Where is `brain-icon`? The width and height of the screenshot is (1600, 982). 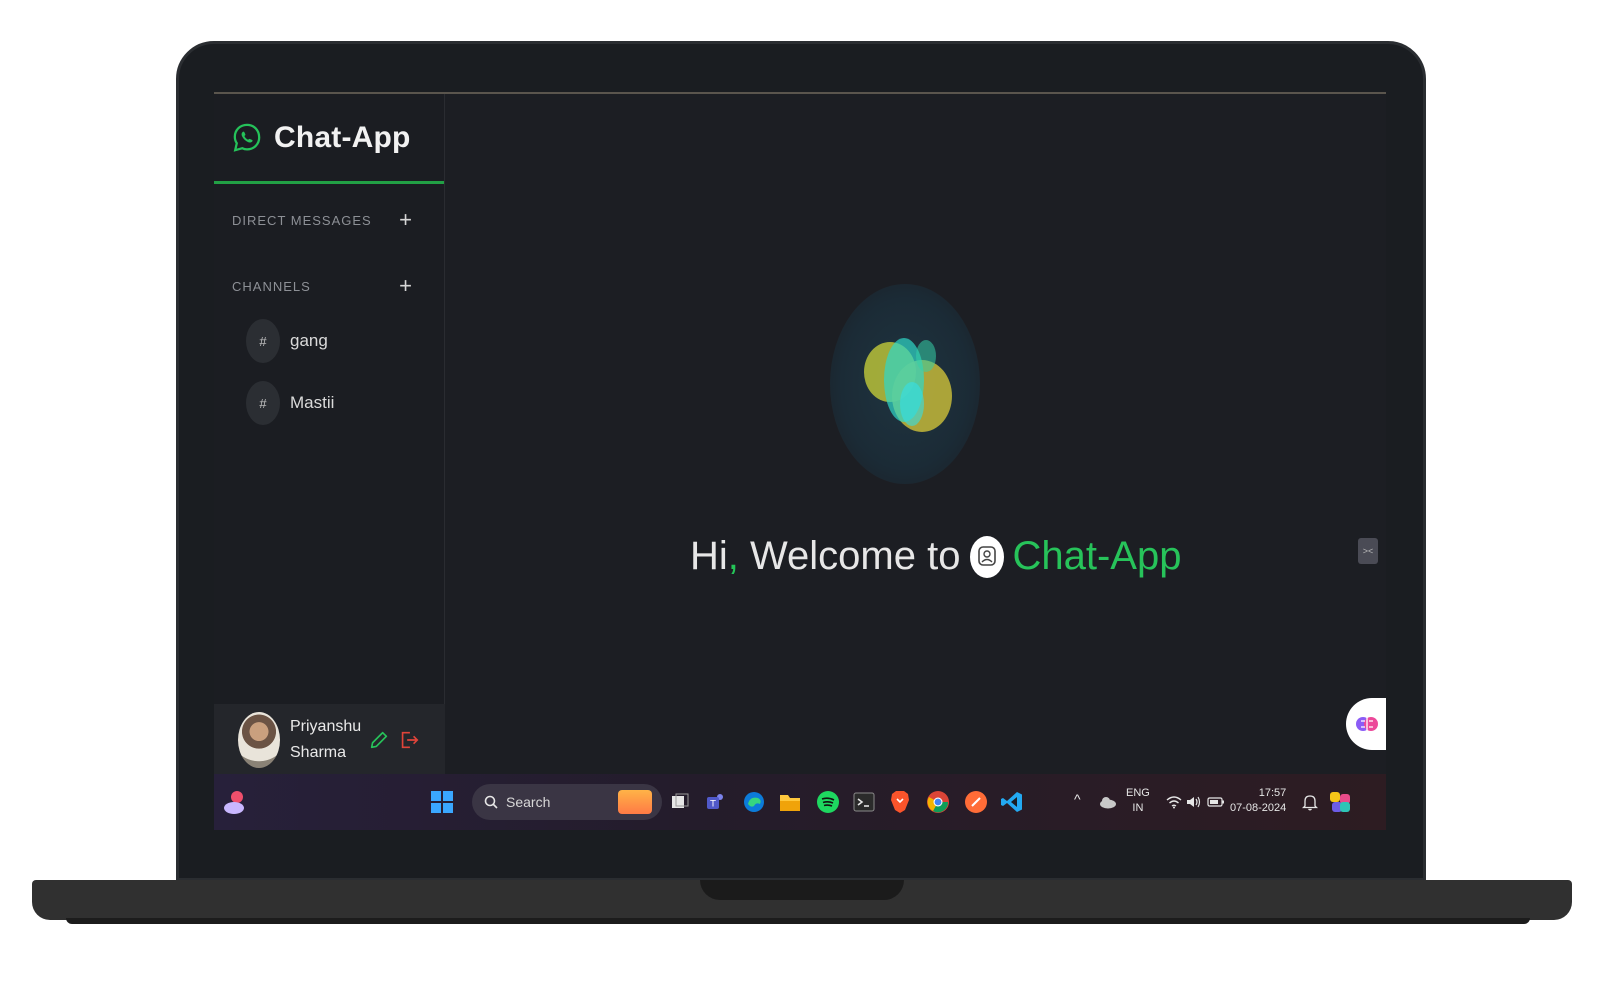 brain-icon is located at coordinates (1367, 724).